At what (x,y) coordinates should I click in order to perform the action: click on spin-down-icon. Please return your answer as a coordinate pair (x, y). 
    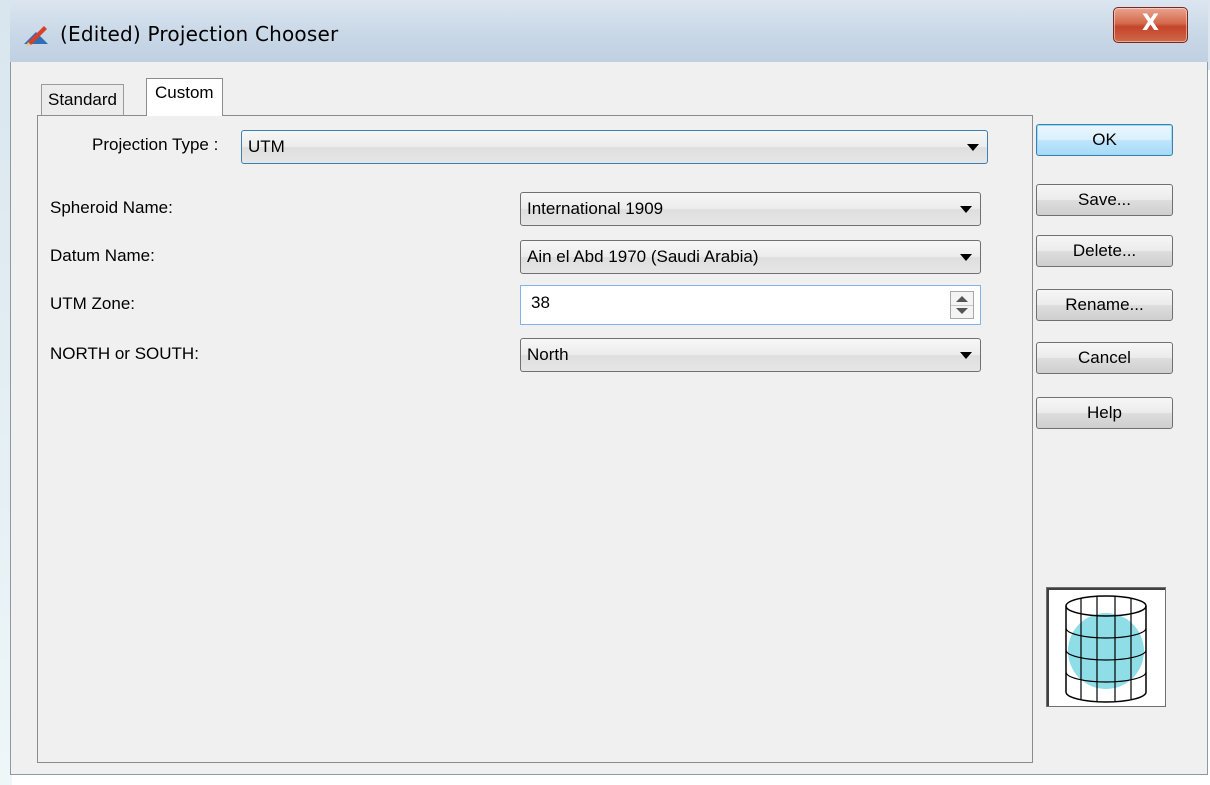
    Looking at the image, I should click on (962, 311).